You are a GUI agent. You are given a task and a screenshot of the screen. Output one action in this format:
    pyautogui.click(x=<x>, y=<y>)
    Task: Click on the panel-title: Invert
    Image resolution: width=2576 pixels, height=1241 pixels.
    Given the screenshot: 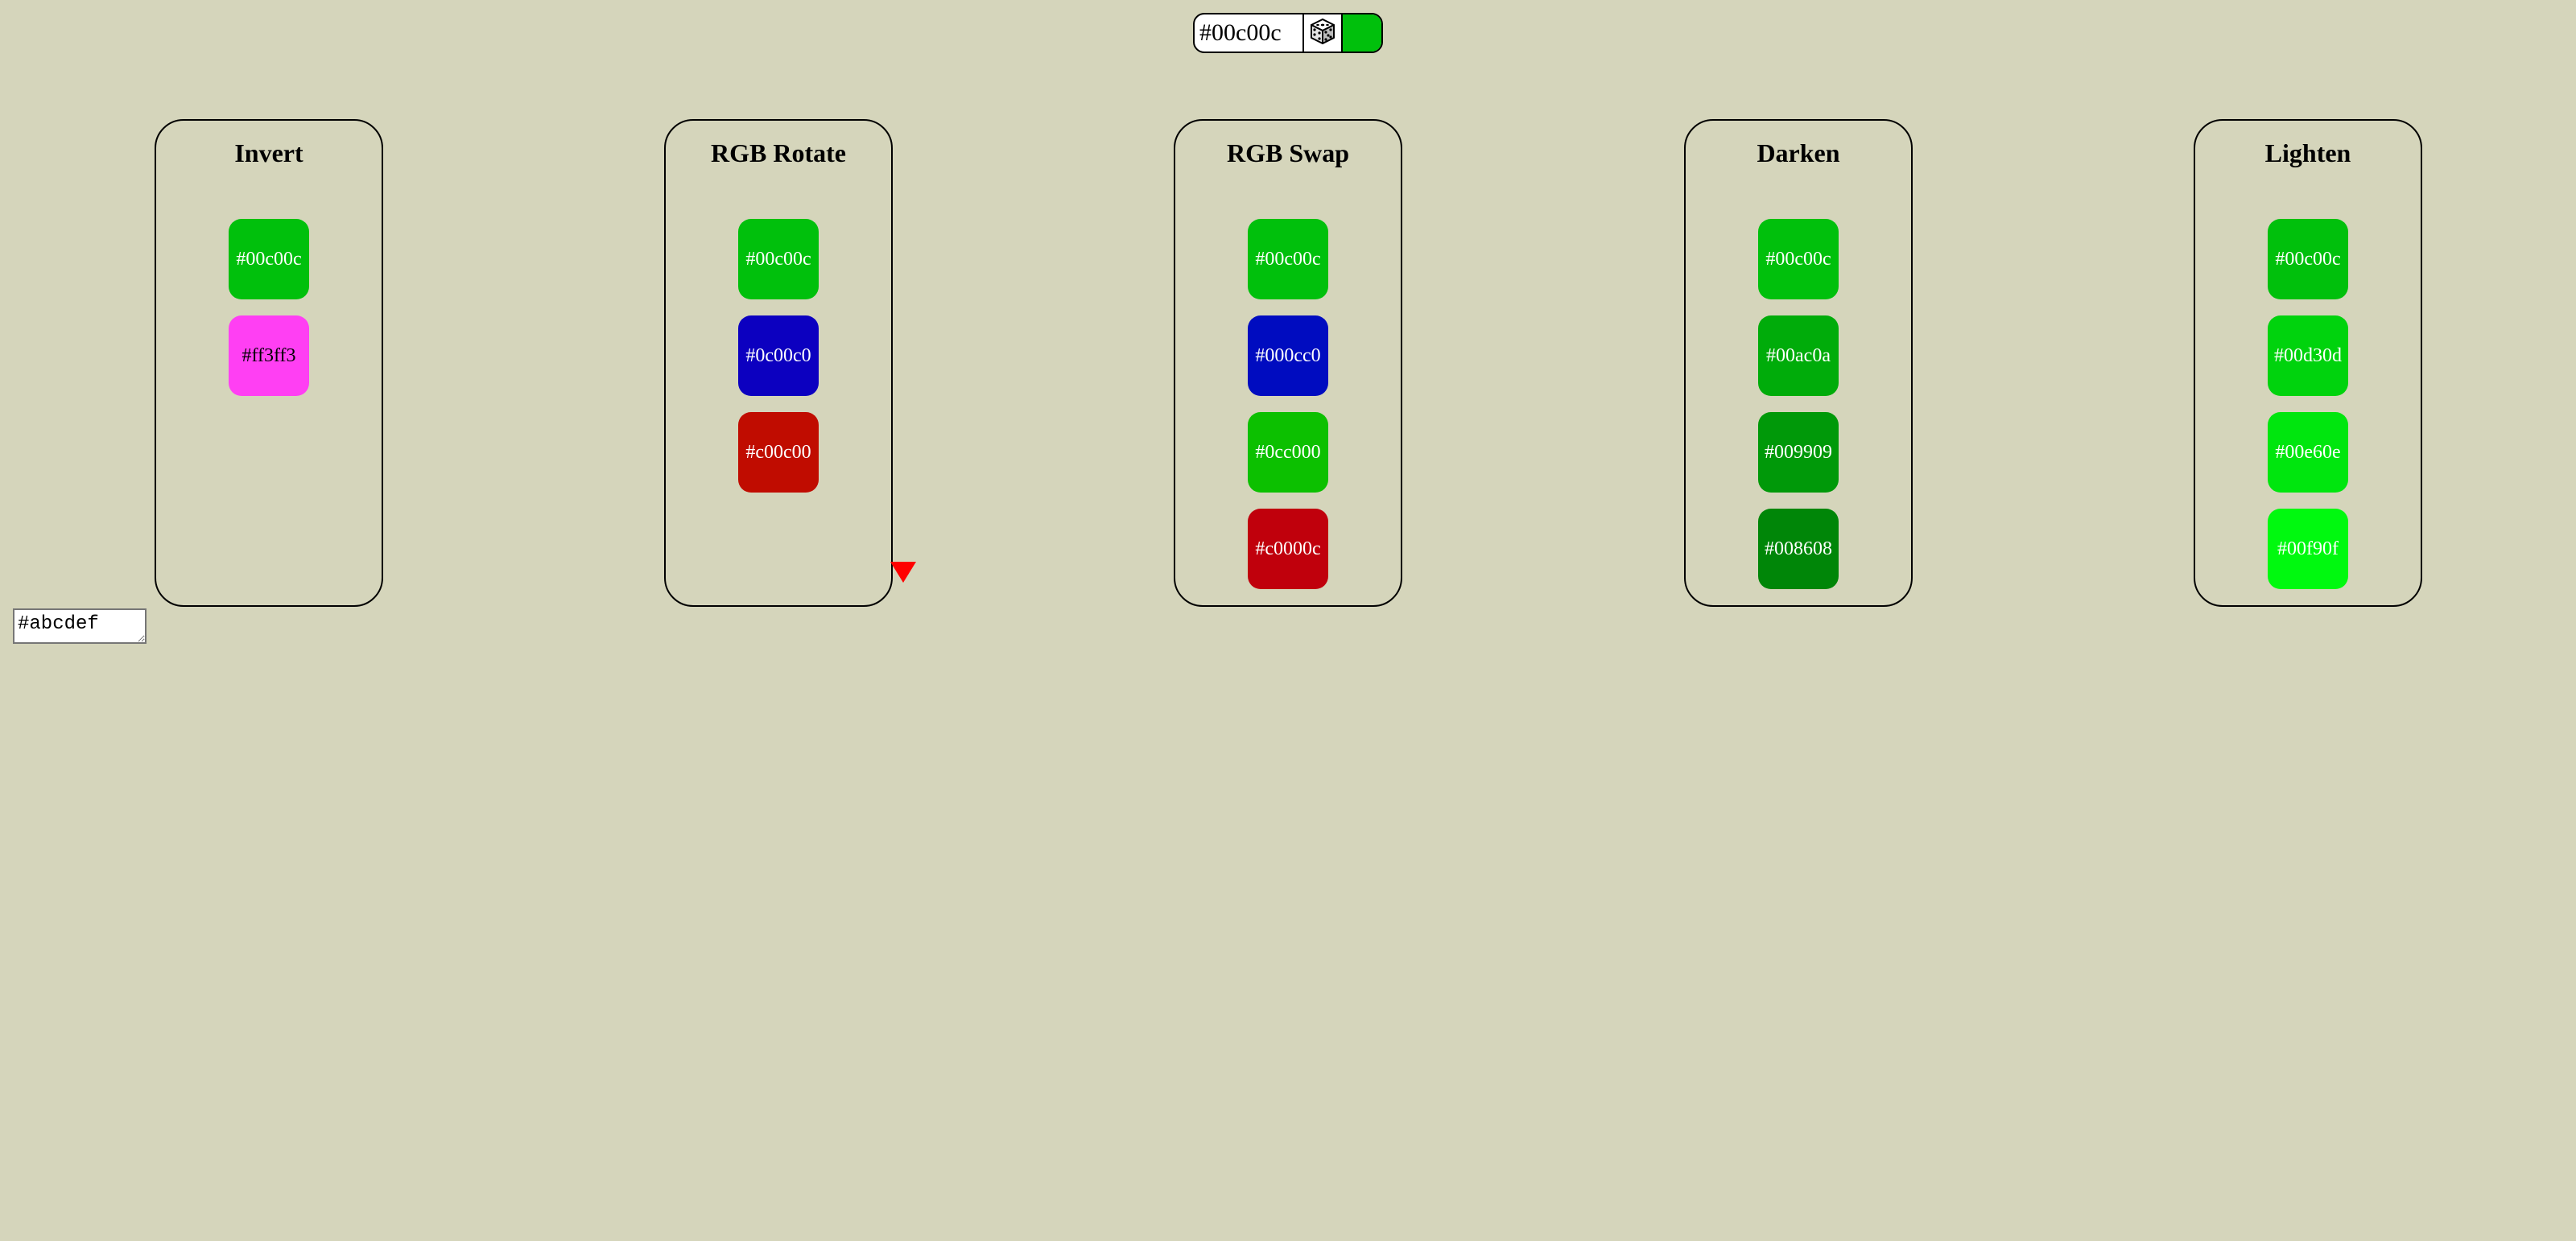 What is the action you would take?
    pyautogui.click(x=268, y=152)
    